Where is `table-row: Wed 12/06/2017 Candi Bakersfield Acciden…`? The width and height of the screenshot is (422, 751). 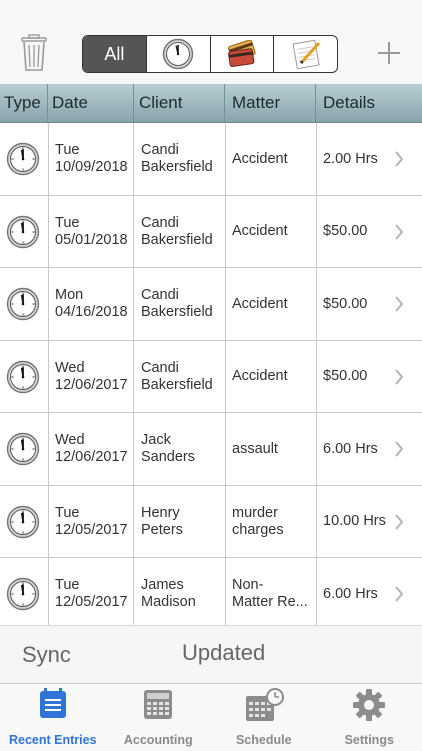
table-row: Wed 12/06/2017 Candi Bakersfield Acciden… is located at coordinates (211, 377).